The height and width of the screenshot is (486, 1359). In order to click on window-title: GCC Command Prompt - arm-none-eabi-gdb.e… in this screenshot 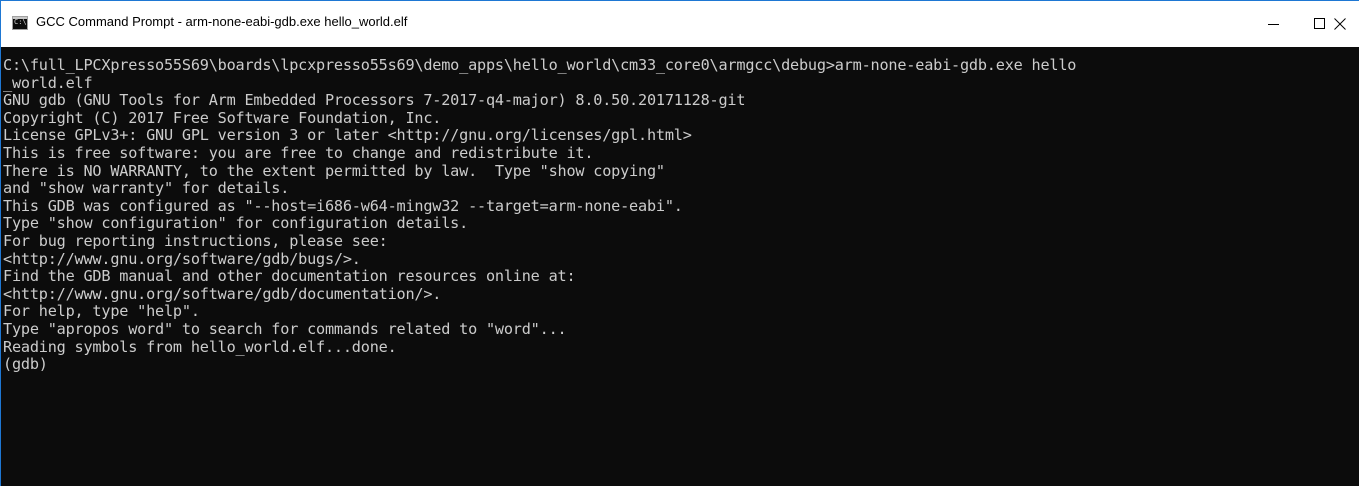, I will do `click(222, 21)`.